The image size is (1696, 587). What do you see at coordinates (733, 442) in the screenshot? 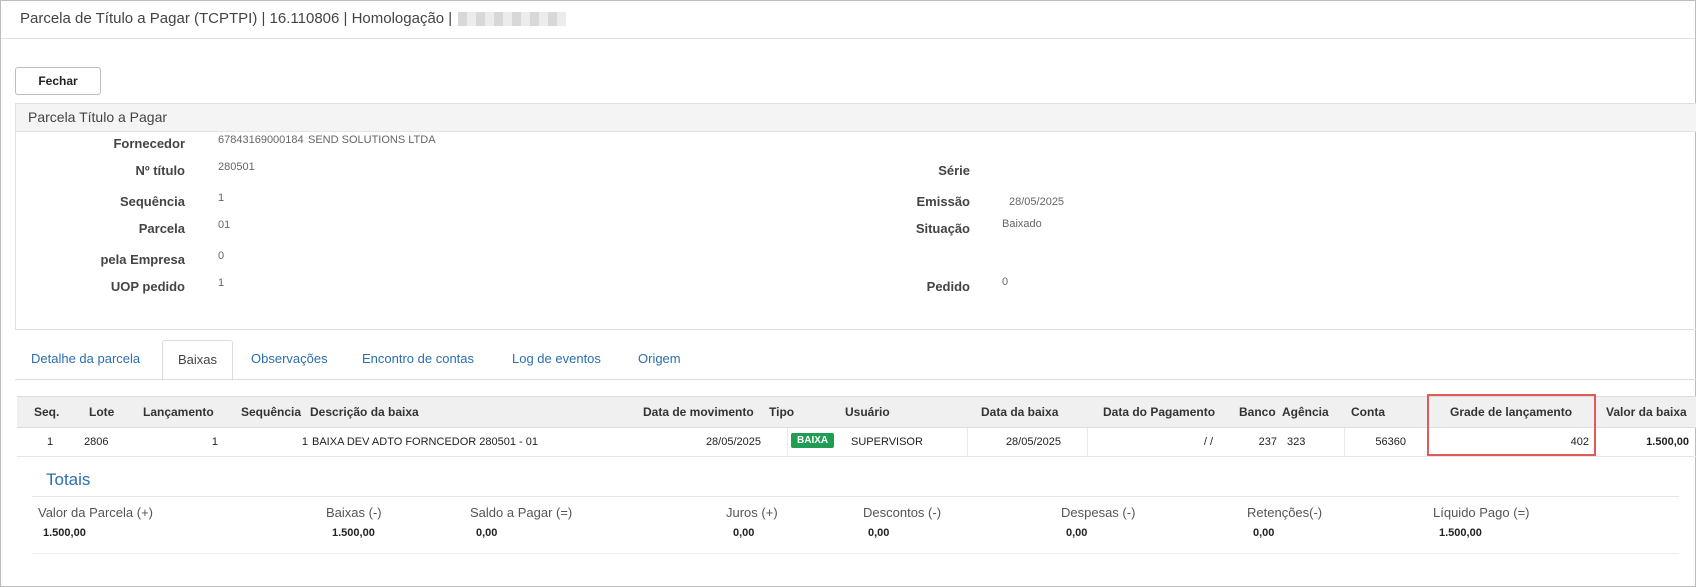
I see `cell-data-movimento: 28/05/2025` at bounding box center [733, 442].